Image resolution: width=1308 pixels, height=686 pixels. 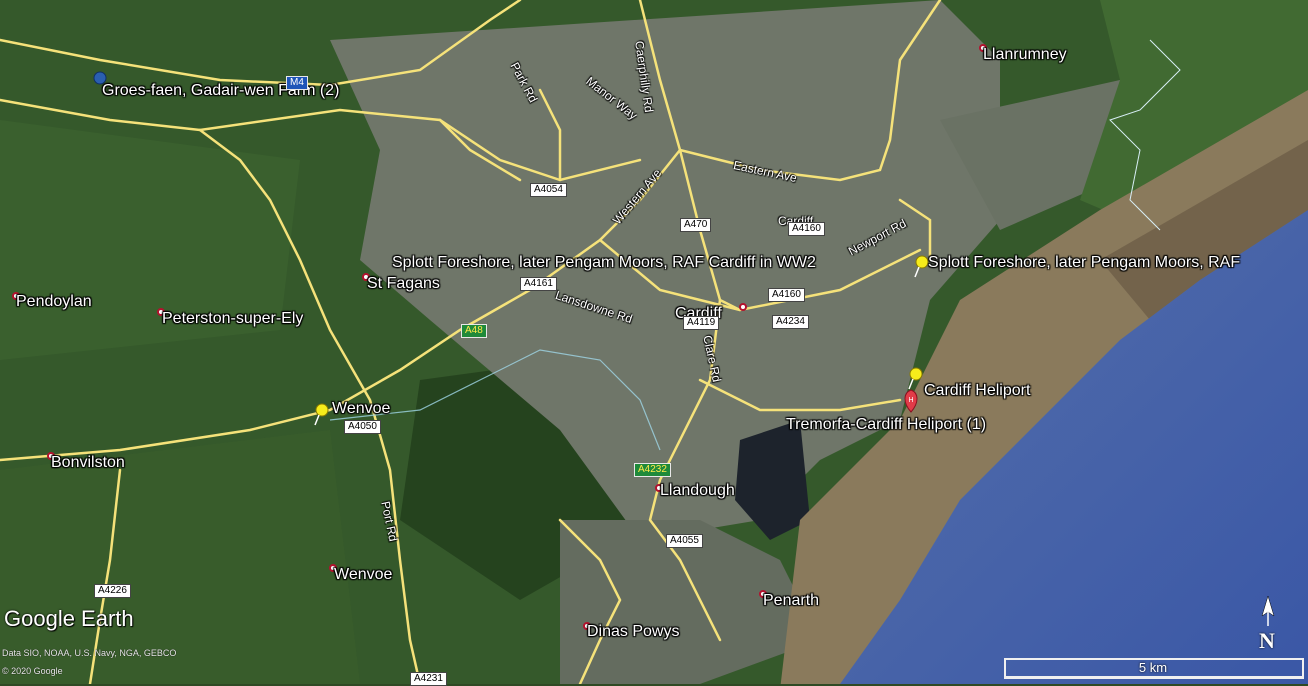 What do you see at coordinates (89, 653) in the screenshot?
I see `data-credit: Data SIO, NOAA, U.S. Navy, NGA, GEBCO` at bounding box center [89, 653].